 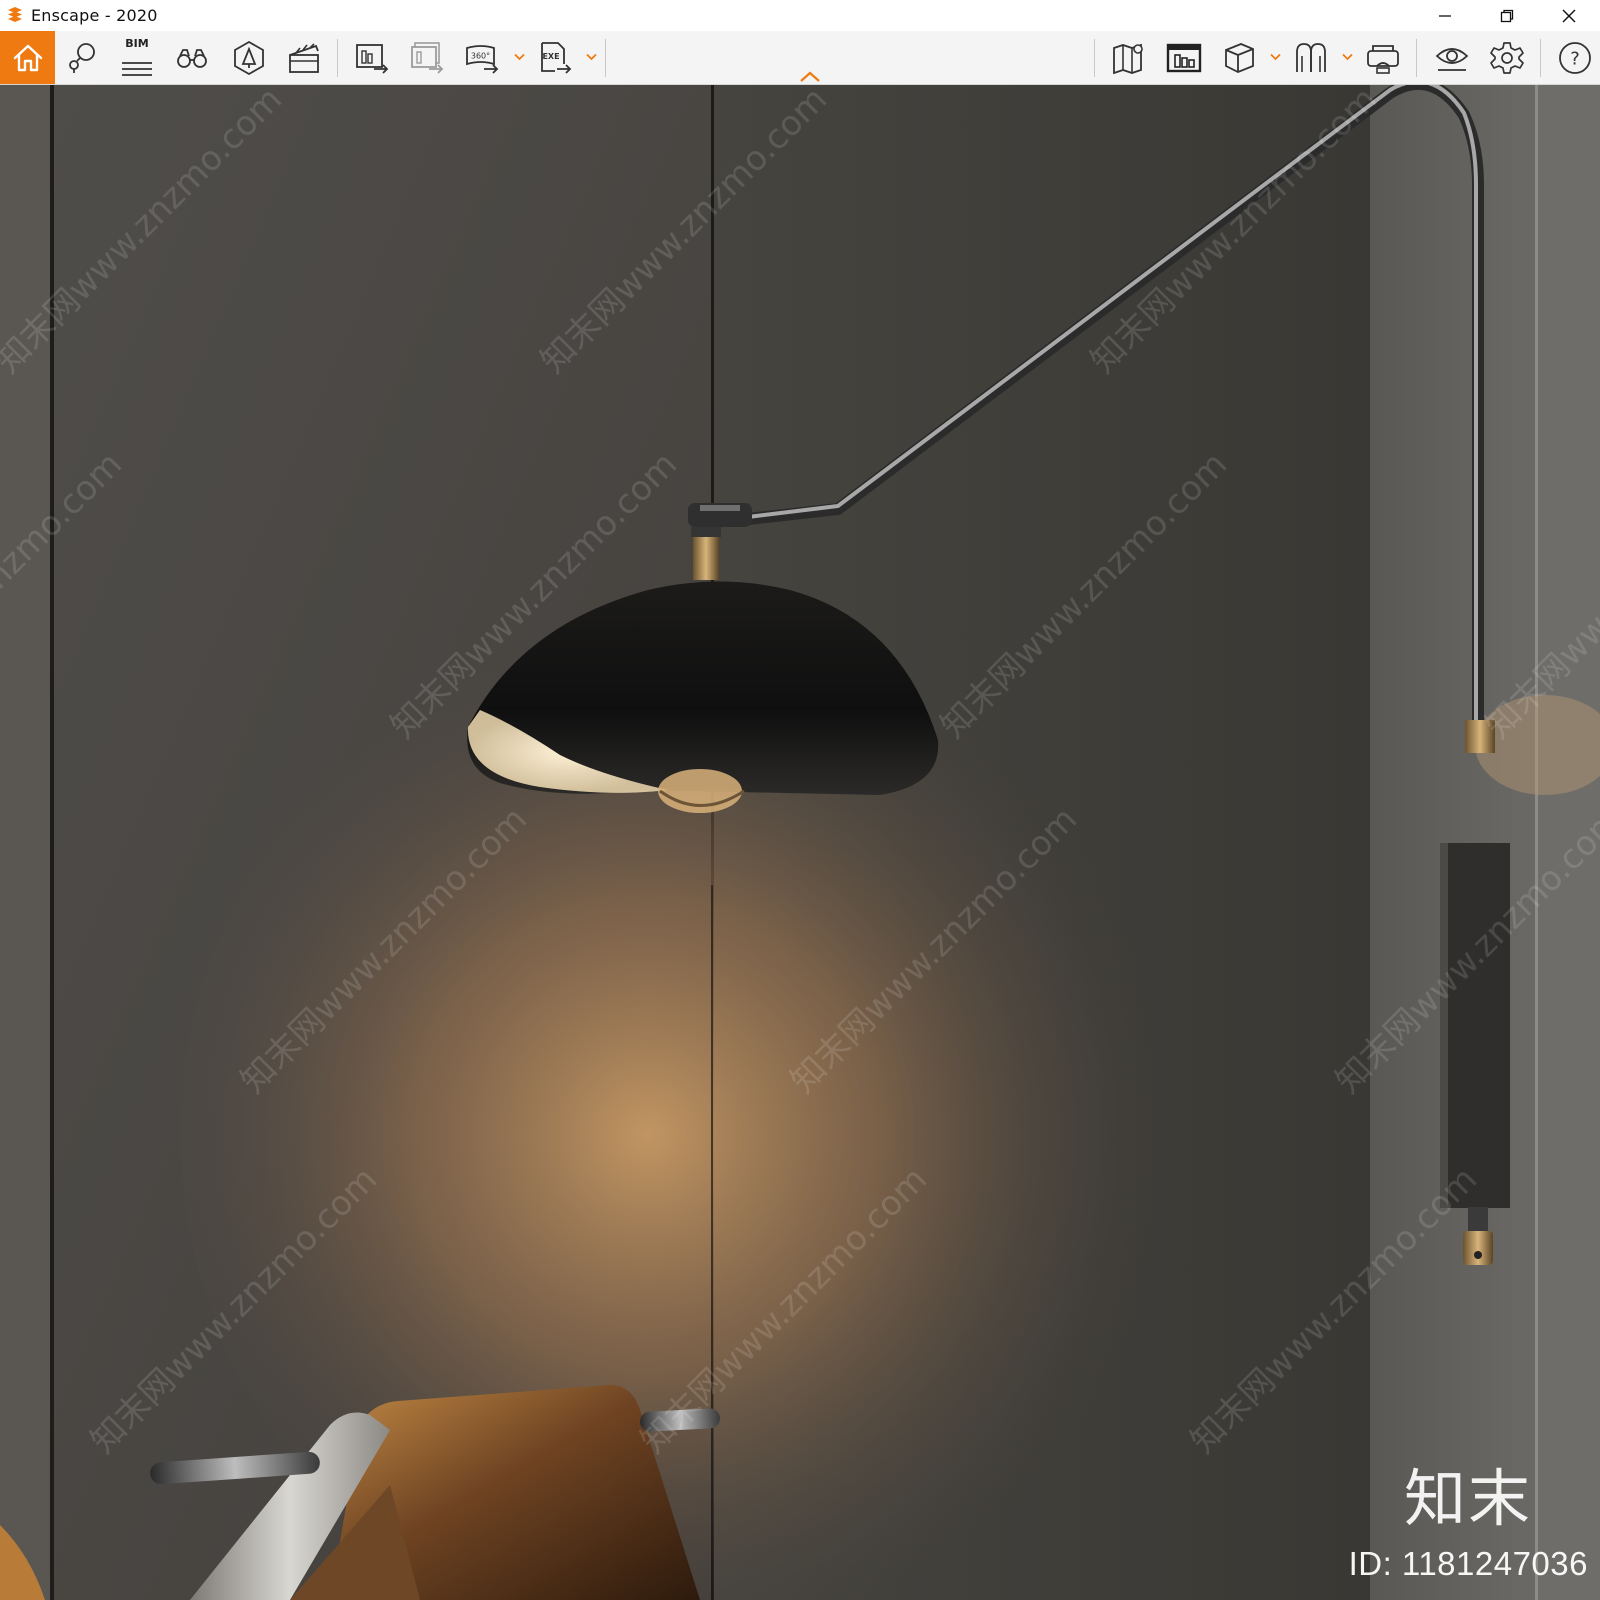 I want to click on export-dropdown, so click(x=591, y=57).